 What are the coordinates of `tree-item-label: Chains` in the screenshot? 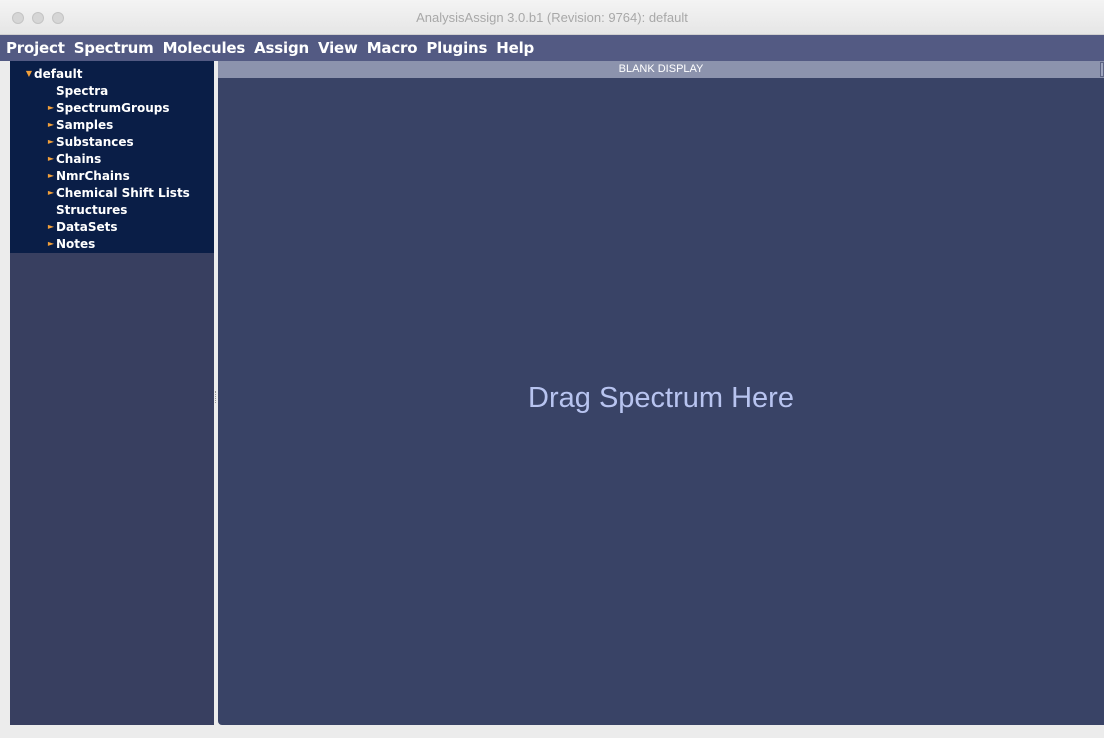 It's located at (79, 158).